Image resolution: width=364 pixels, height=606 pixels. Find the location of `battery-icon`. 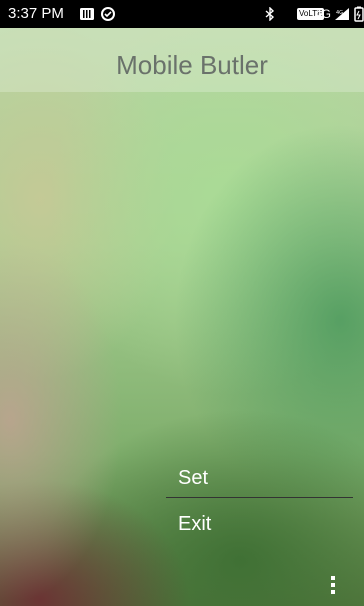

battery-icon is located at coordinates (359, 14).